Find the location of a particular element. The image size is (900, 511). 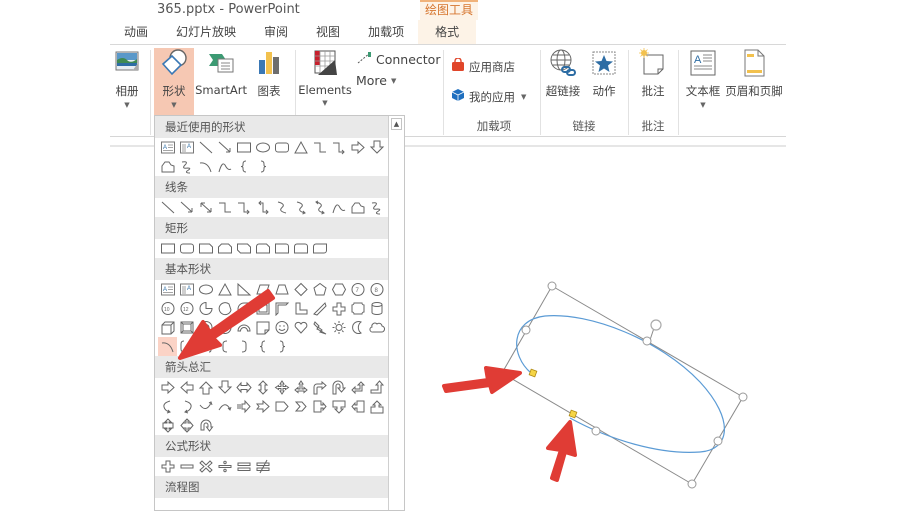

shape-triangle-icon is located at coordinates (300, 147).